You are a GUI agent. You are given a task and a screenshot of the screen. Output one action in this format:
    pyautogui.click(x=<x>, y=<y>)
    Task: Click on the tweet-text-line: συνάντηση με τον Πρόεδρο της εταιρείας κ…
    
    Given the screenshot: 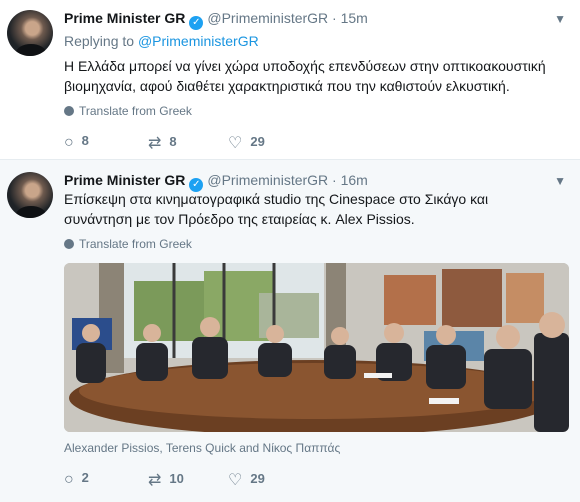 What is the action you would take?
    pyautogui.click(x=239, y=219)
    